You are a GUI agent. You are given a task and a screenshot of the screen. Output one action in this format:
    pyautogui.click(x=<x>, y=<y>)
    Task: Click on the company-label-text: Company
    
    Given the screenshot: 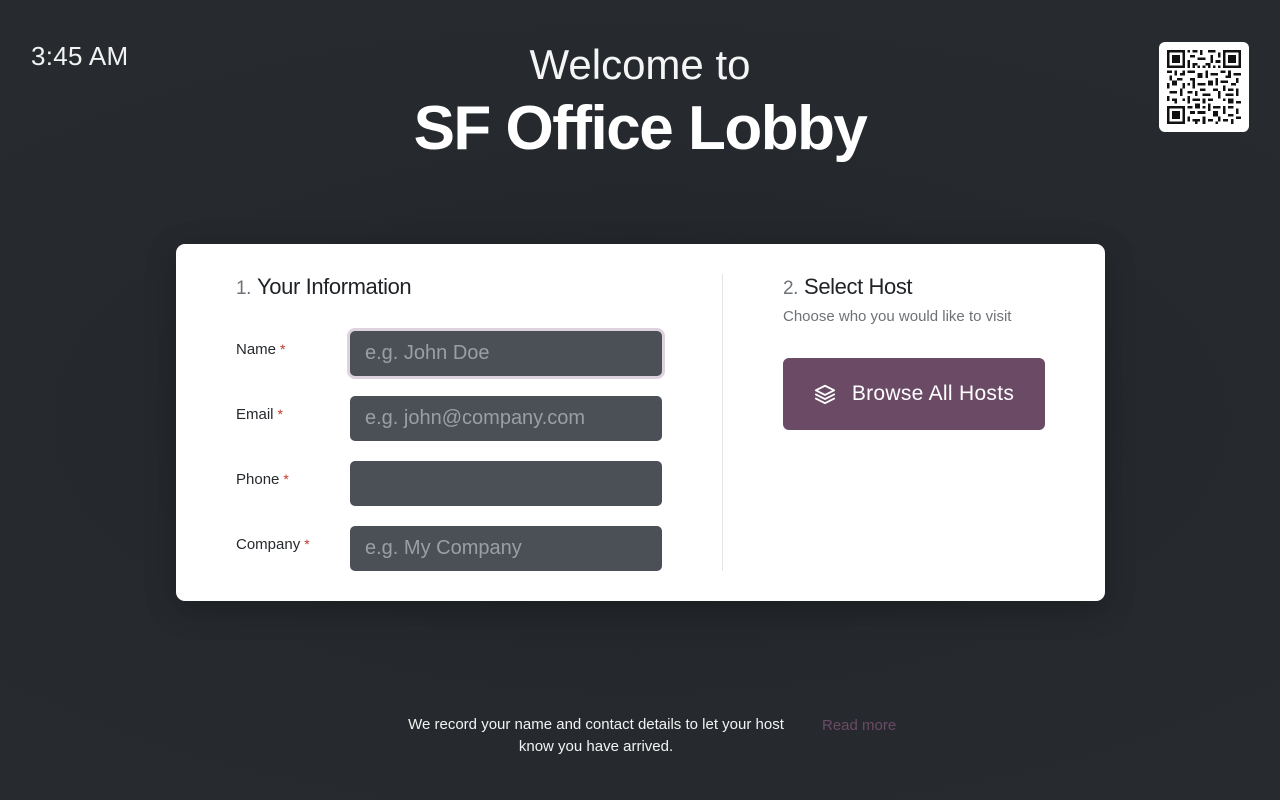 What is the action you would take?
    pyautogui.click(x=268, y=544)
    